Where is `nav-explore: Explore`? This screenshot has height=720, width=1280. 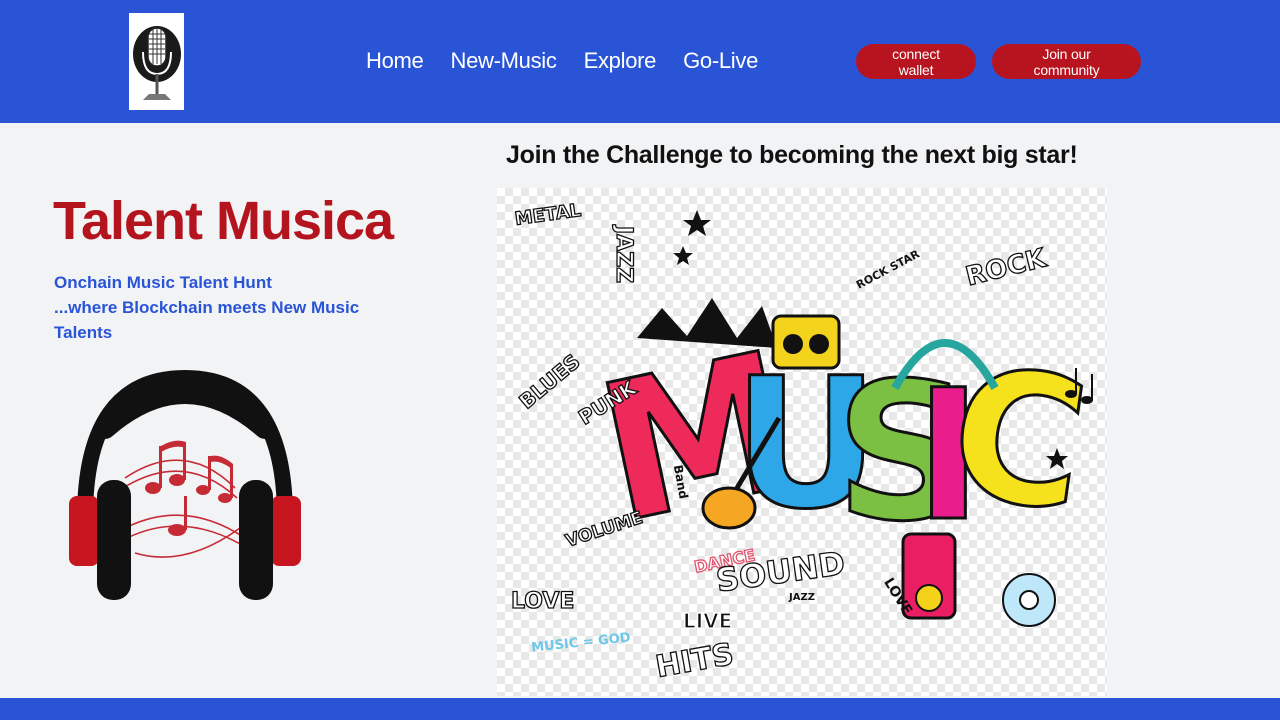
nav-explore: Explore is located at coordinates (620, 61).